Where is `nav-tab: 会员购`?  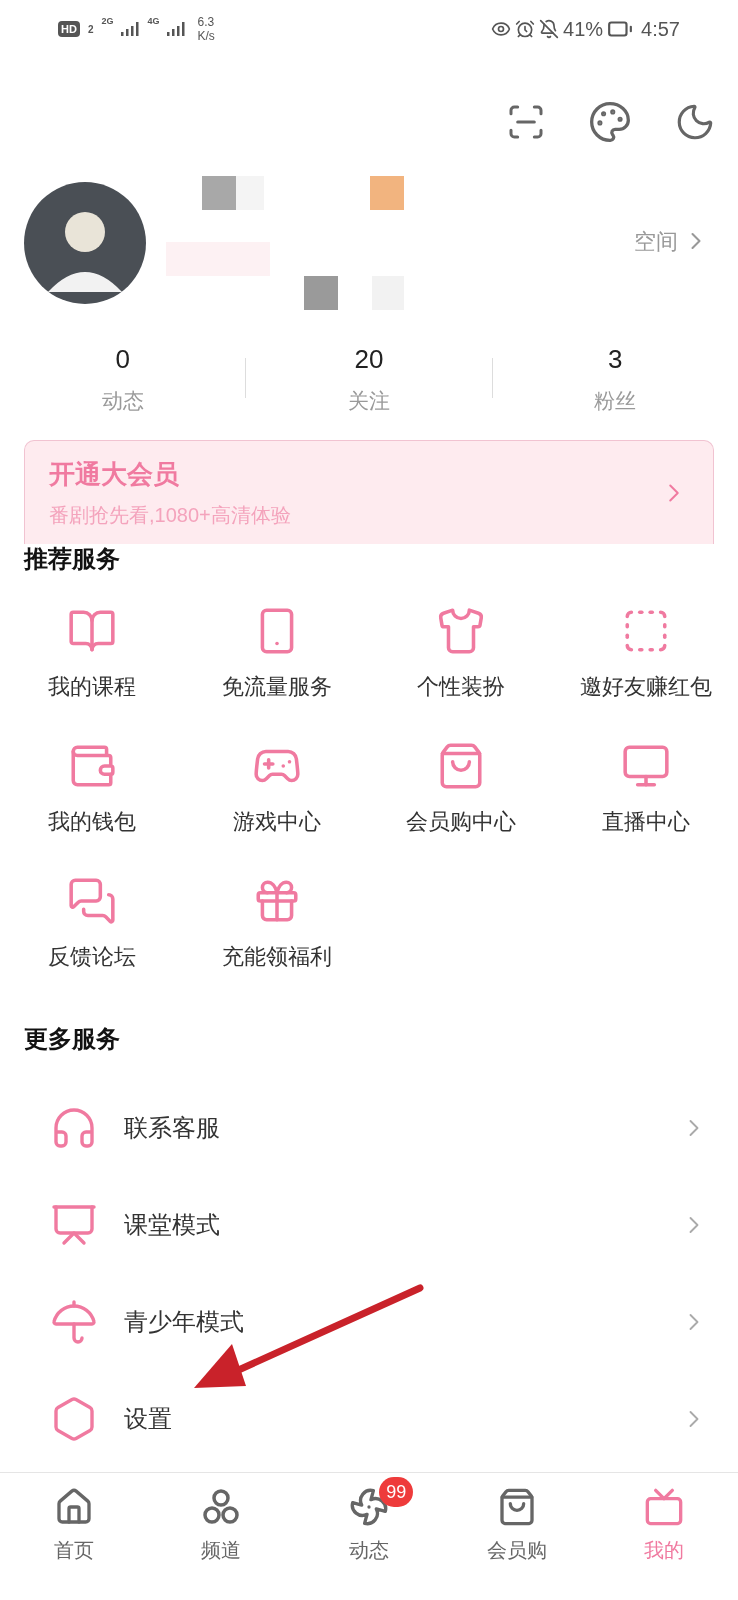
nav-tab: 会员购 is located at coordinates (516, 1536).